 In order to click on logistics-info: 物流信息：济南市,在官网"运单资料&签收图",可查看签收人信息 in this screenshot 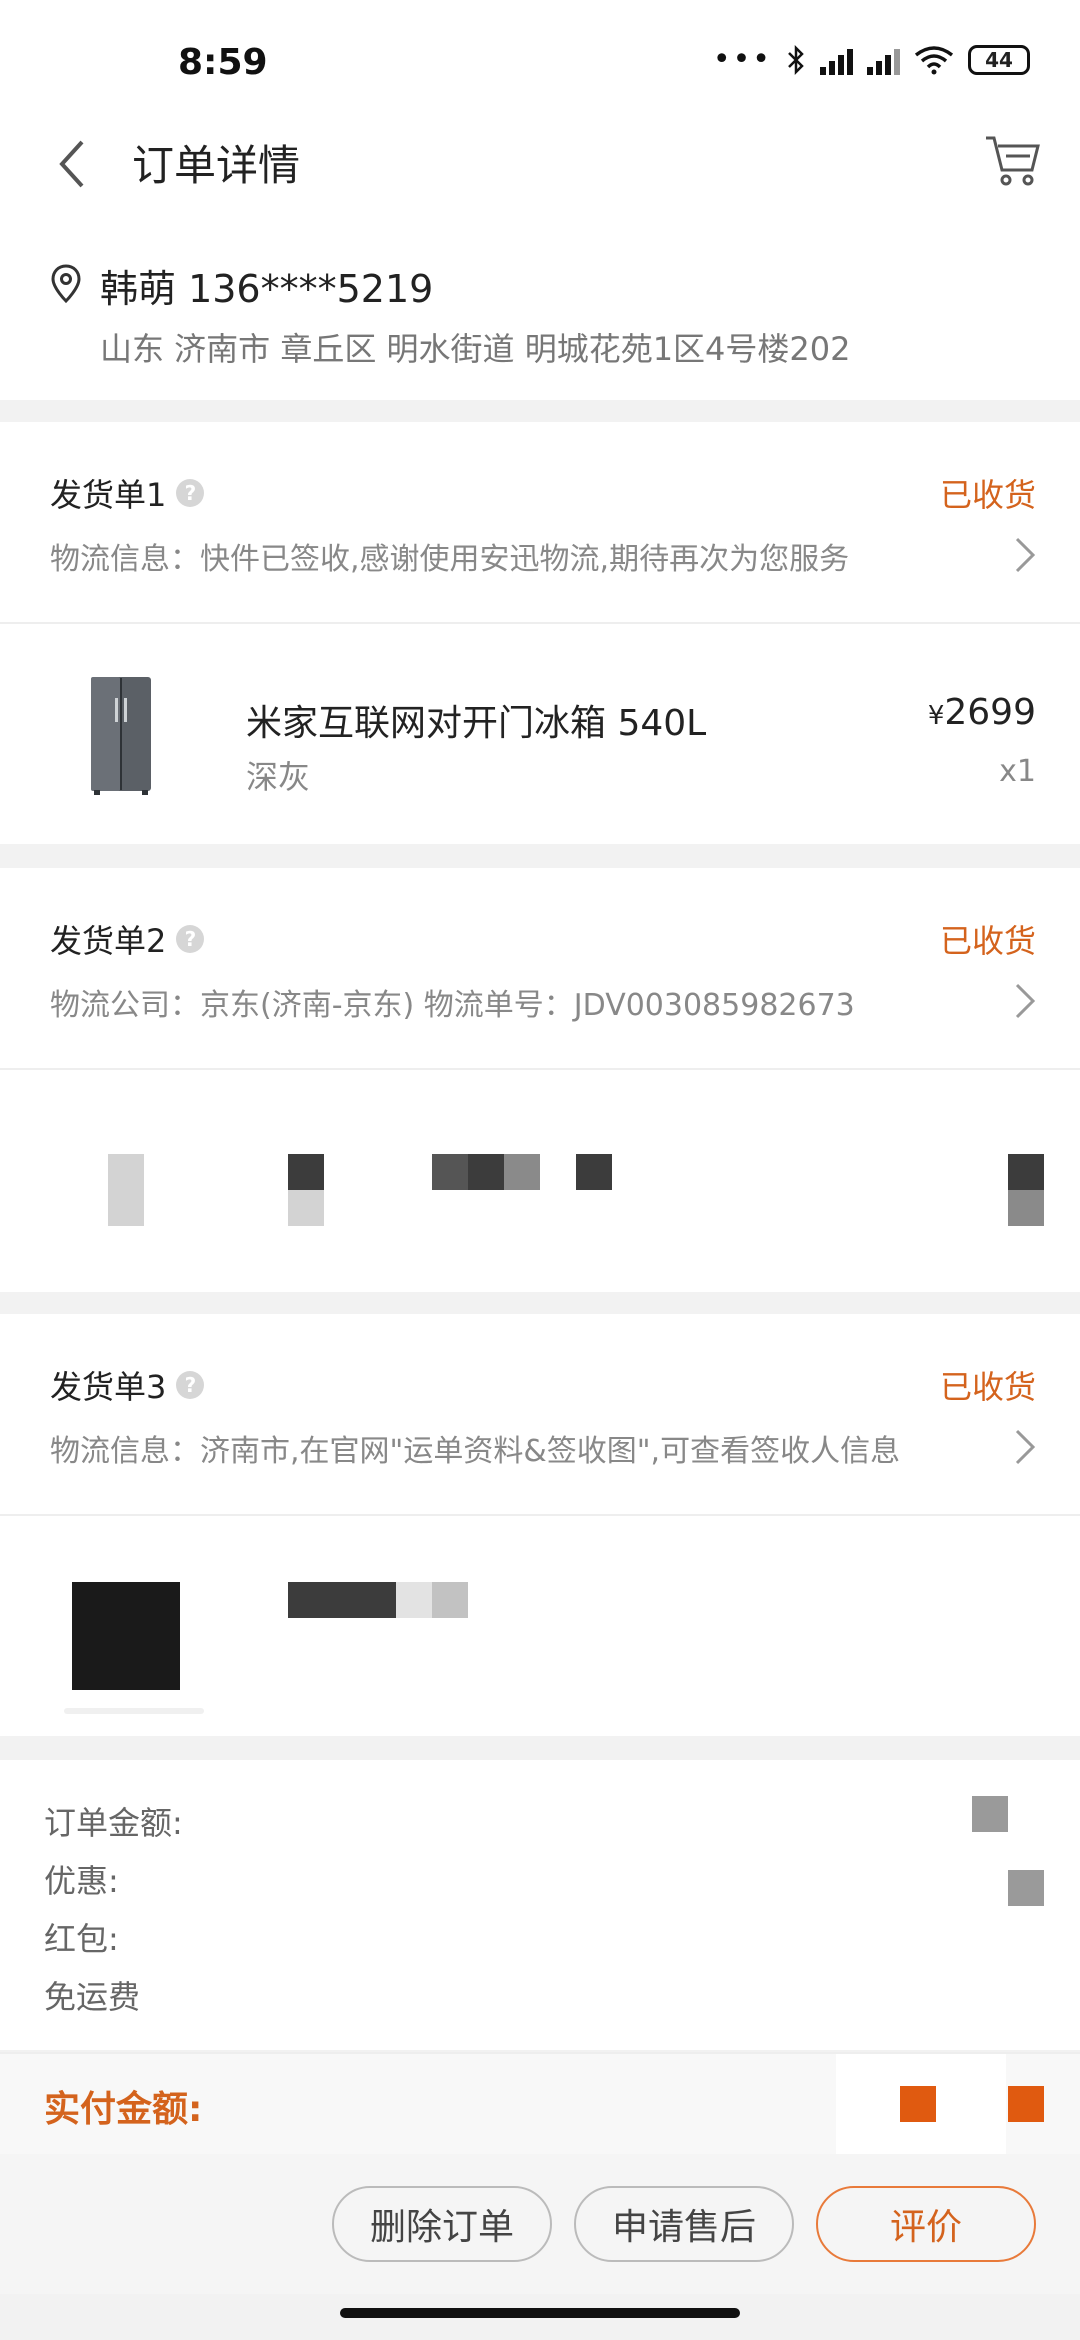, I will do `click(475, 1451)`.